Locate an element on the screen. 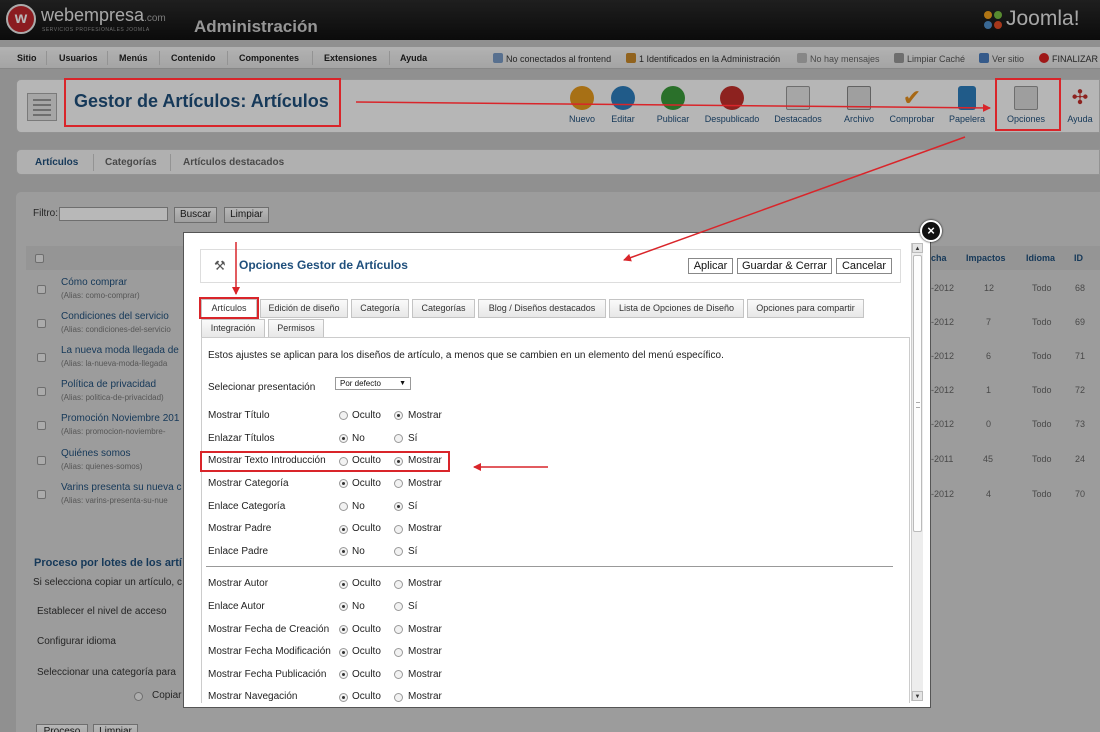 The image size is (1100, 732). tab-opciones-compartir: Opciones para compartir is located at coordinates (805, 308).